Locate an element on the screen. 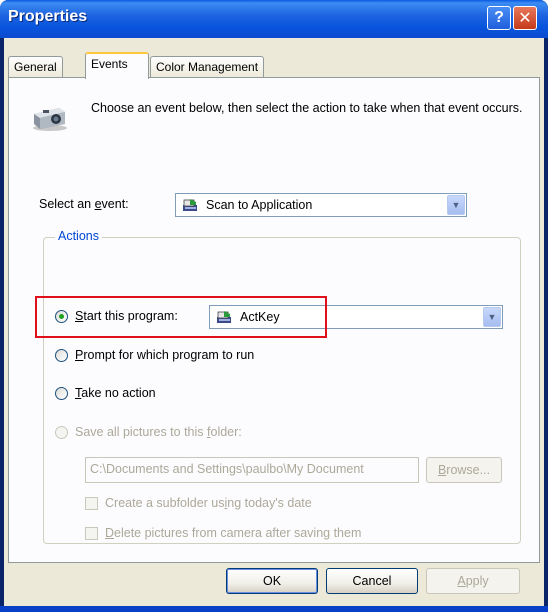  no-action-label-rest: ake no action is located at coordinates (118, 393).